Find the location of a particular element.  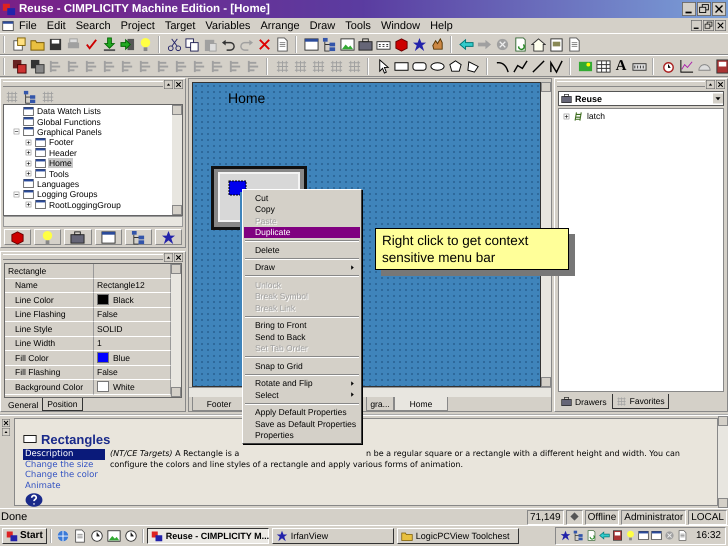

menu-item: Send to Back is located at coordinates (302, 336).